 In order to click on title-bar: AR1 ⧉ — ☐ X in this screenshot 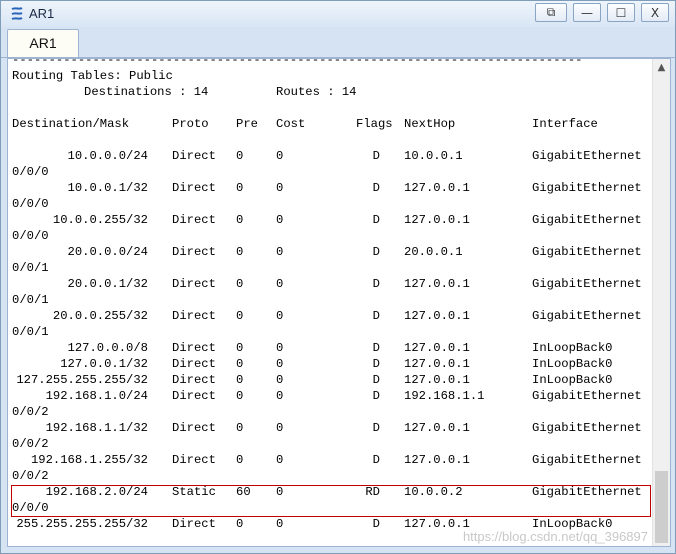, I will do `click(338, 14)`.